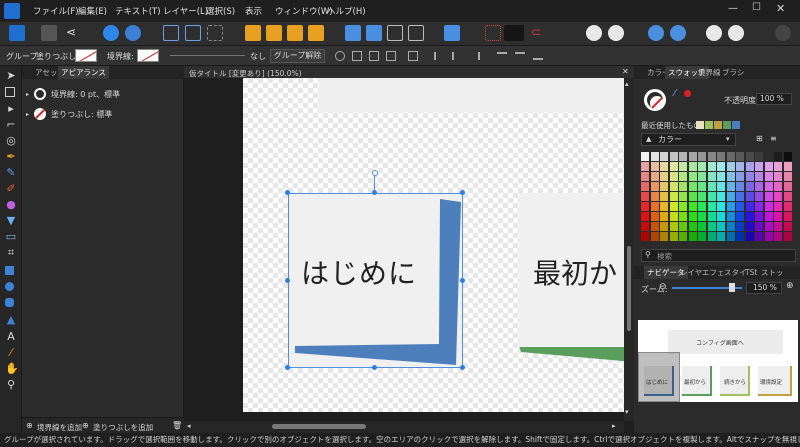 The width and height of the screenshot is (800, 447). I want to click on designer-persona-icon, so click(17, 33).